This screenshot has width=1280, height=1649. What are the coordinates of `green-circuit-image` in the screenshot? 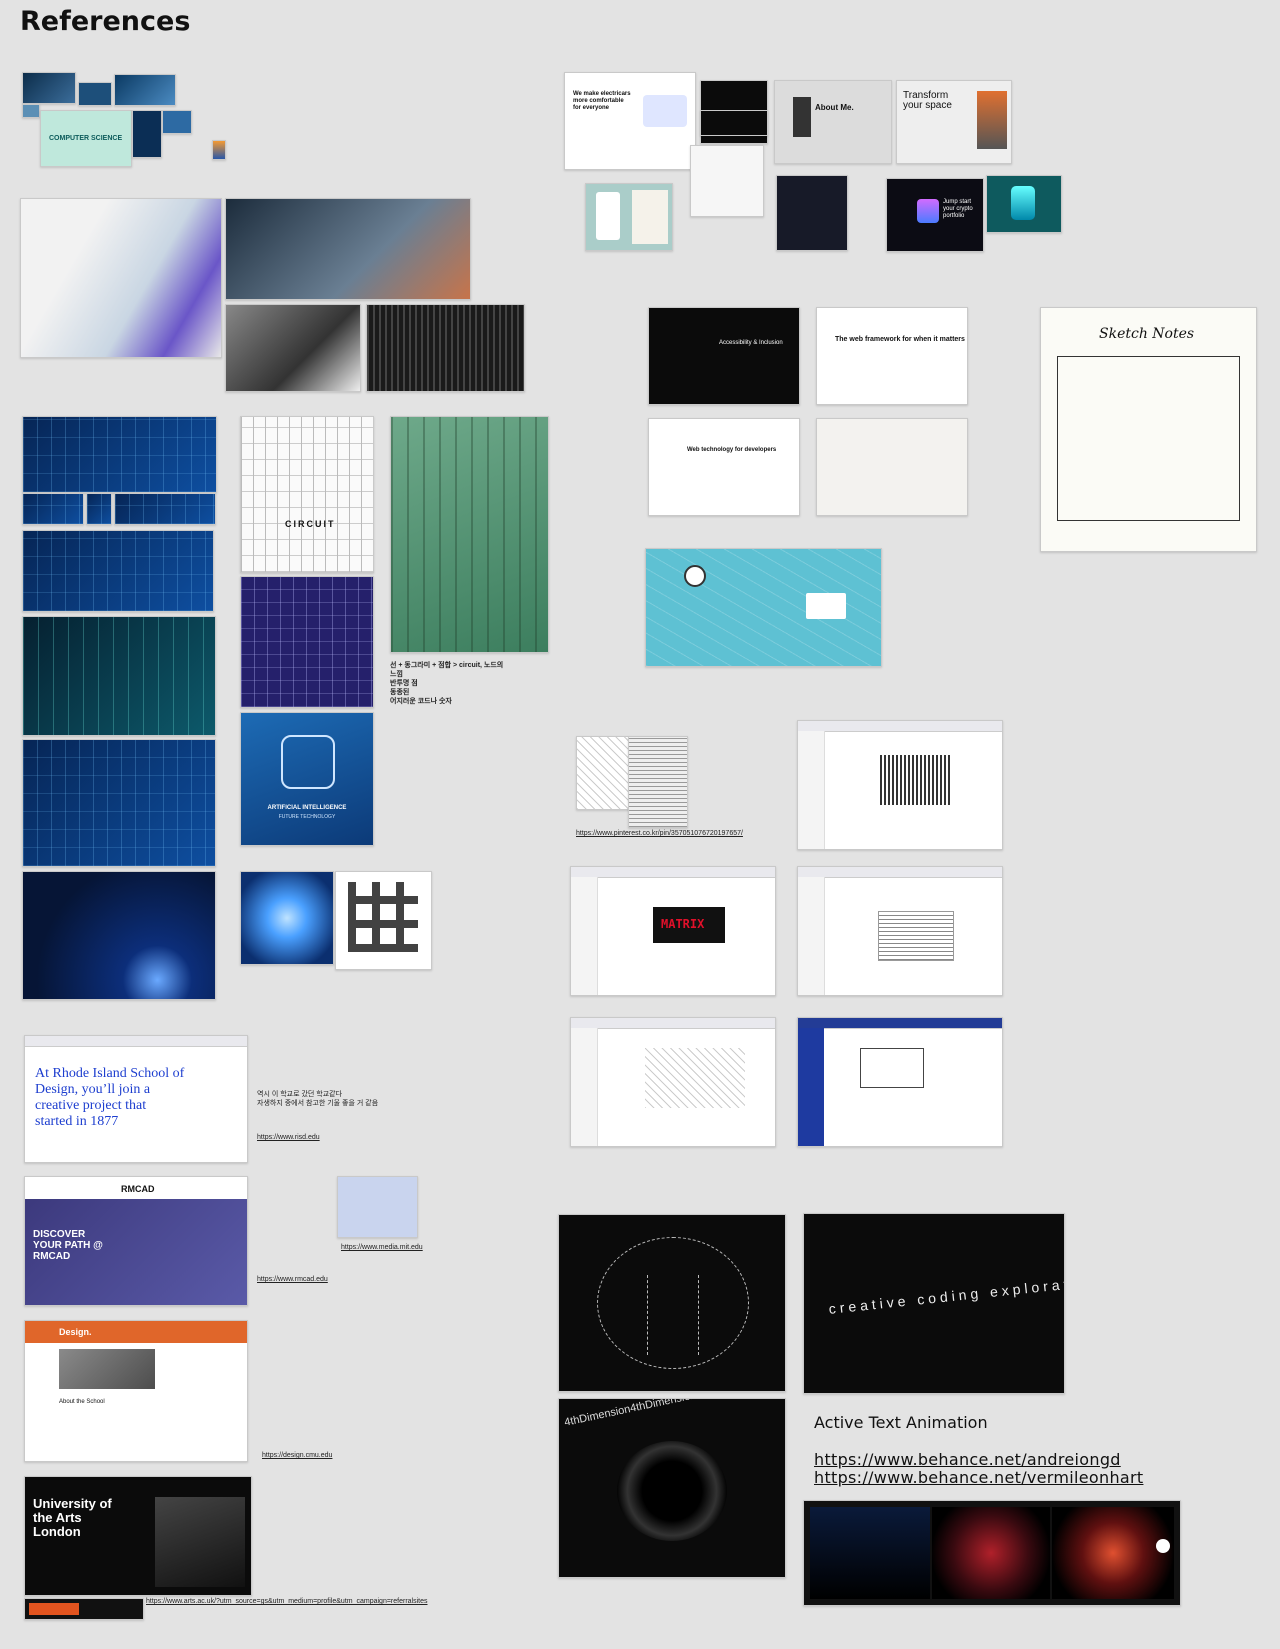 It's located at (469, 534).